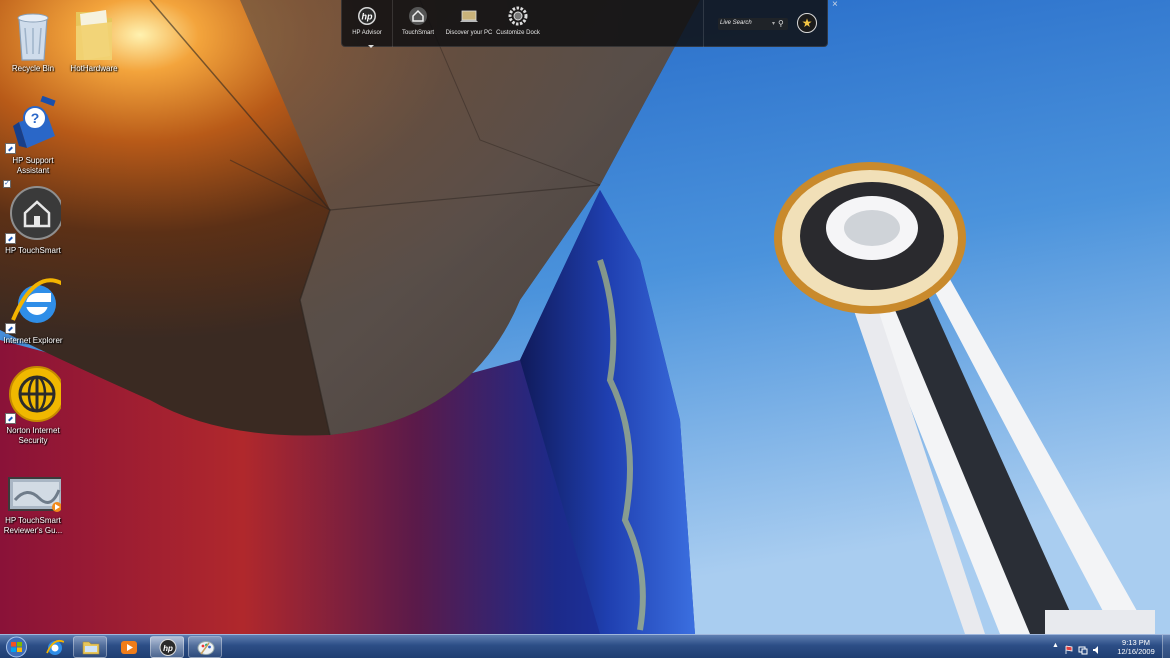 The height and width of the screenshot is (658, 1170). What do you see at coordinates (1136, 642) in the screenshot?
I see `clock-time: 9:13 PM` at bounding box center [1136, 642].